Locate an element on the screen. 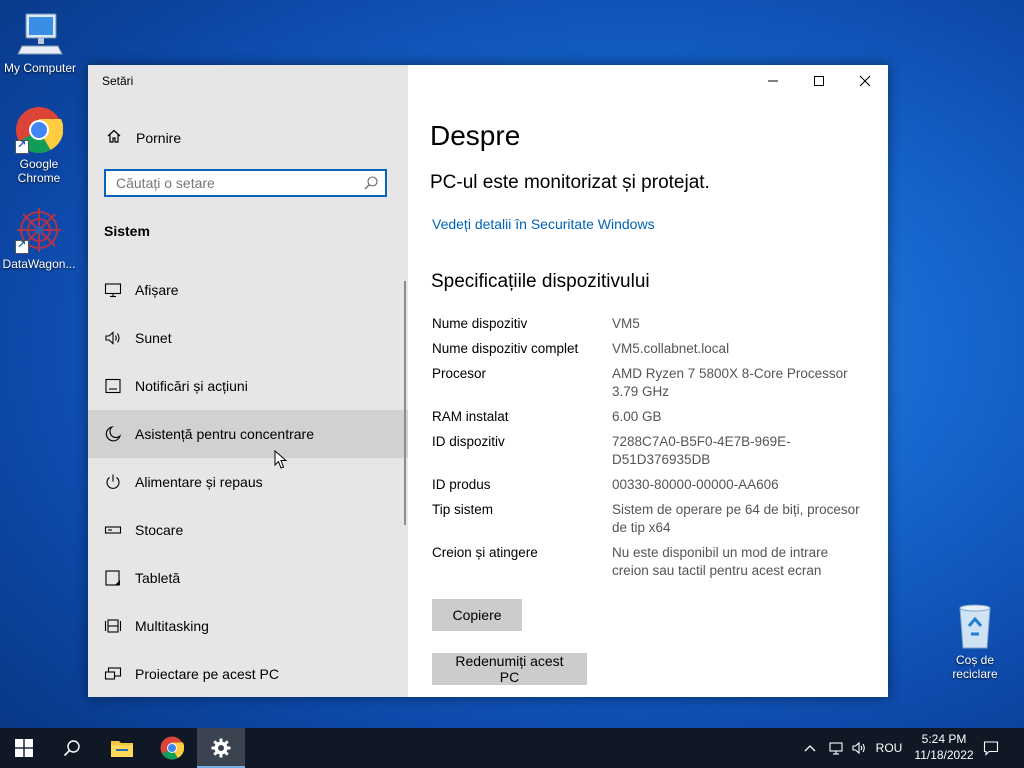 This screenshot has height=768, width=1024. rename-pc-button: Redenumiți acest PC is located at coordinates (509, 669).